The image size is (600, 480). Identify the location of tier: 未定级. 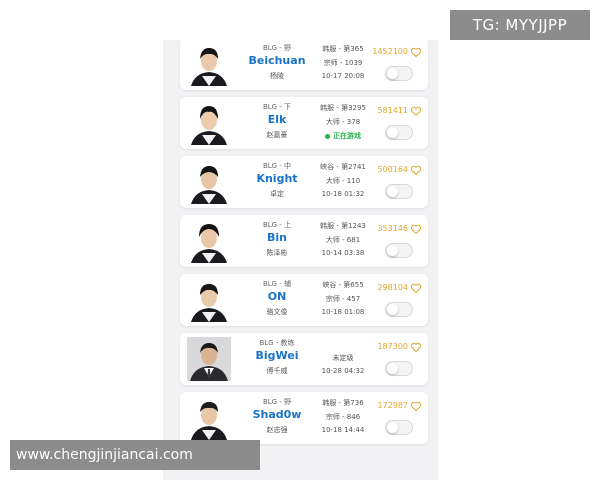
(343, 358).